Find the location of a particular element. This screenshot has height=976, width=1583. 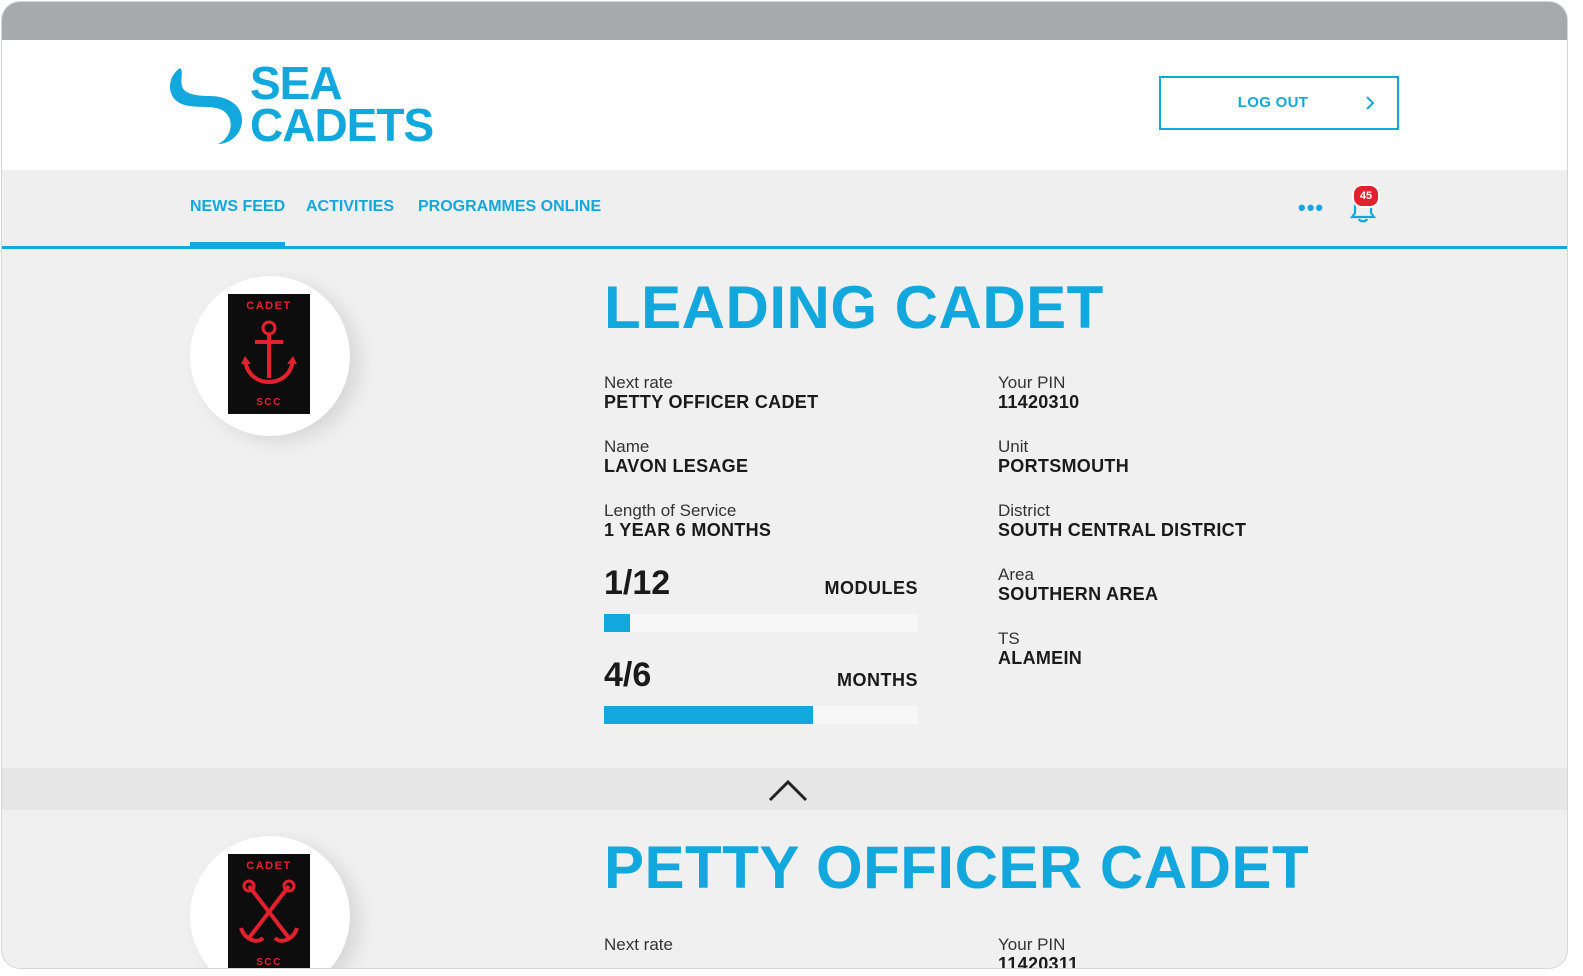

logo-line-1: SEA is located at coordinates (296, 83).